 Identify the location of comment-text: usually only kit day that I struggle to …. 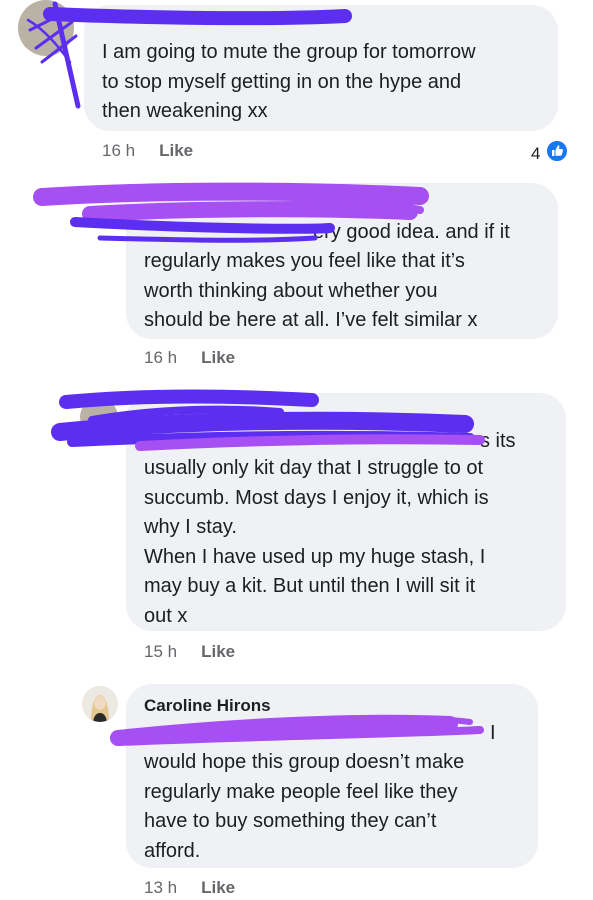
(316, 542).